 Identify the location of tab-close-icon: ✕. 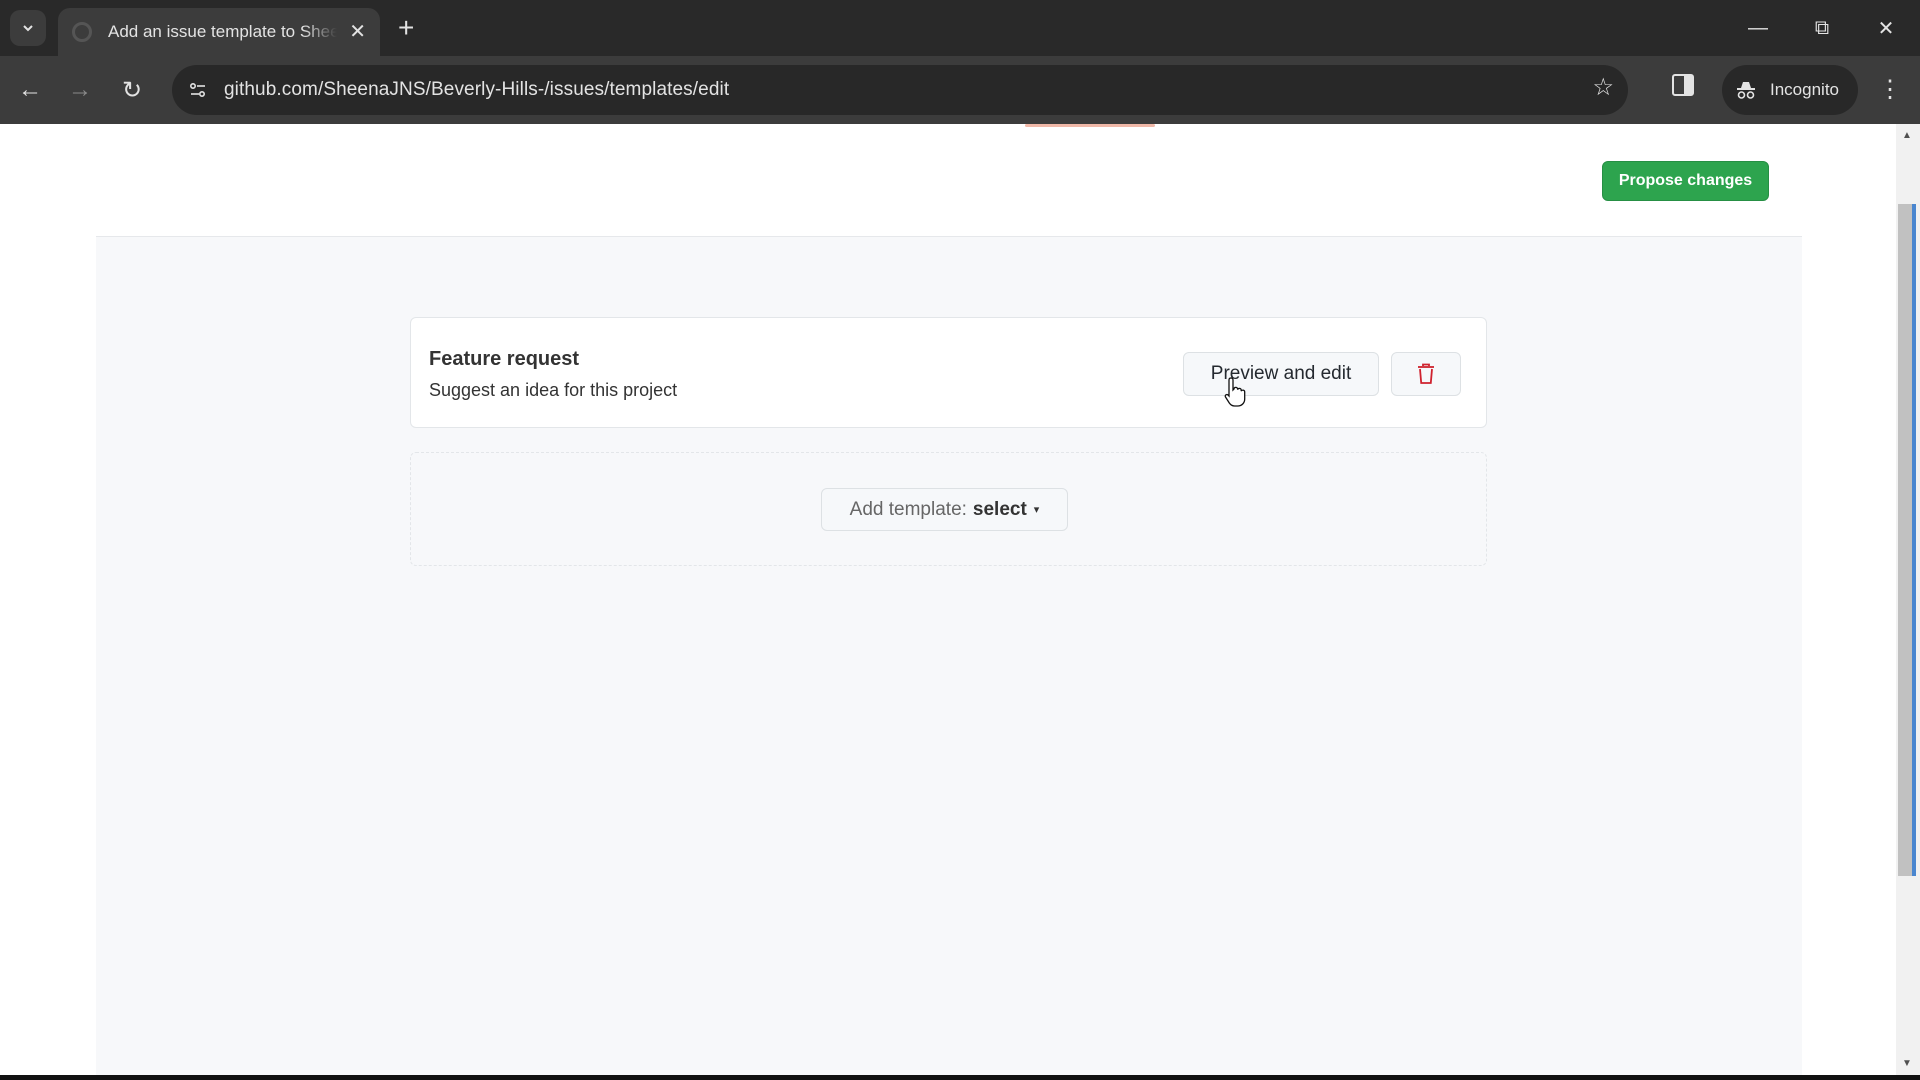
(357, 32).